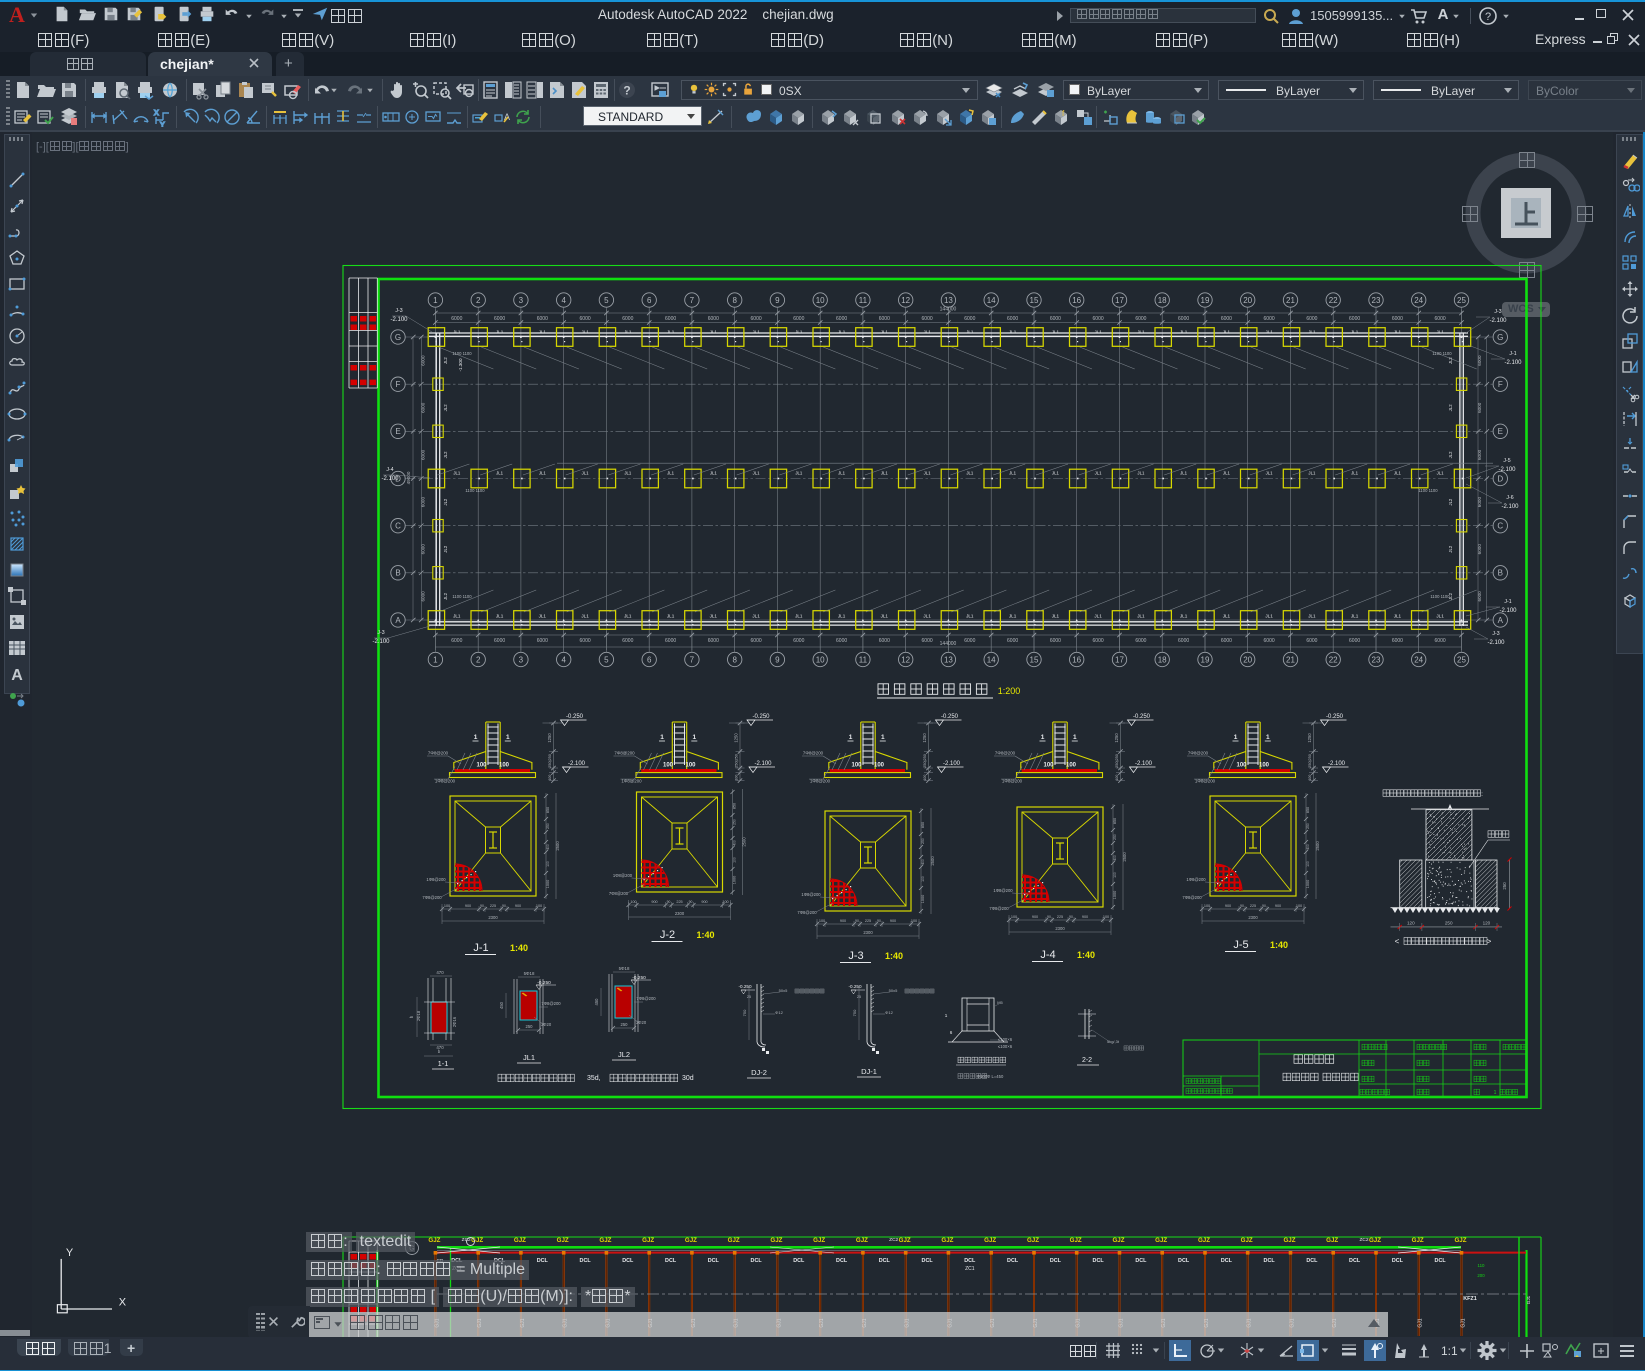 The width and height of the screenshot is (1645, 1371). What do you see at coordinates (893, 921) in the screenshot?
I see `svg-text: 900` at bounding box center [893, 921].